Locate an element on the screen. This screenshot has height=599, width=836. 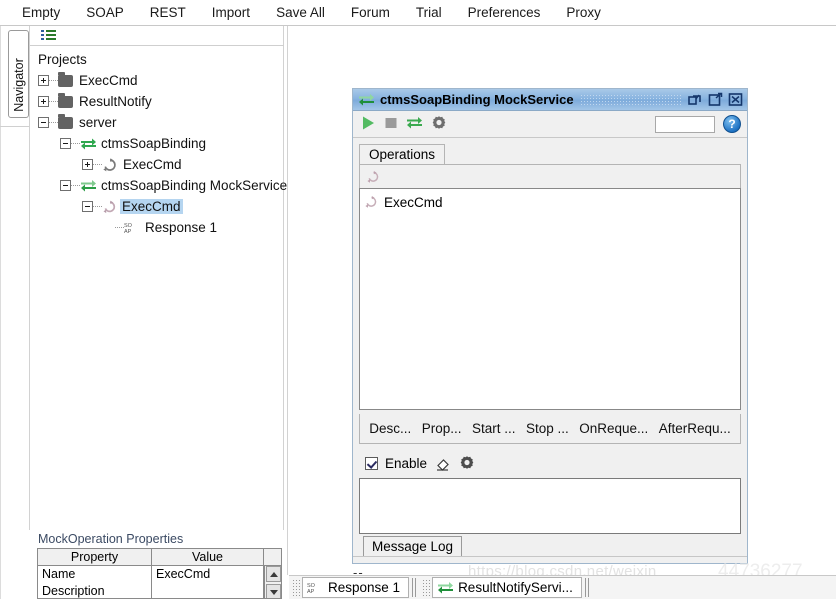
tree-label: ExecCmd is located at coordinates (108, 80).